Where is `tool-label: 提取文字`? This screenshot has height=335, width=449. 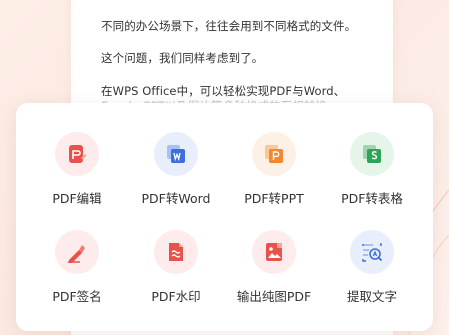
tool-label: 提取文字 is located at coordinates (371, 296).